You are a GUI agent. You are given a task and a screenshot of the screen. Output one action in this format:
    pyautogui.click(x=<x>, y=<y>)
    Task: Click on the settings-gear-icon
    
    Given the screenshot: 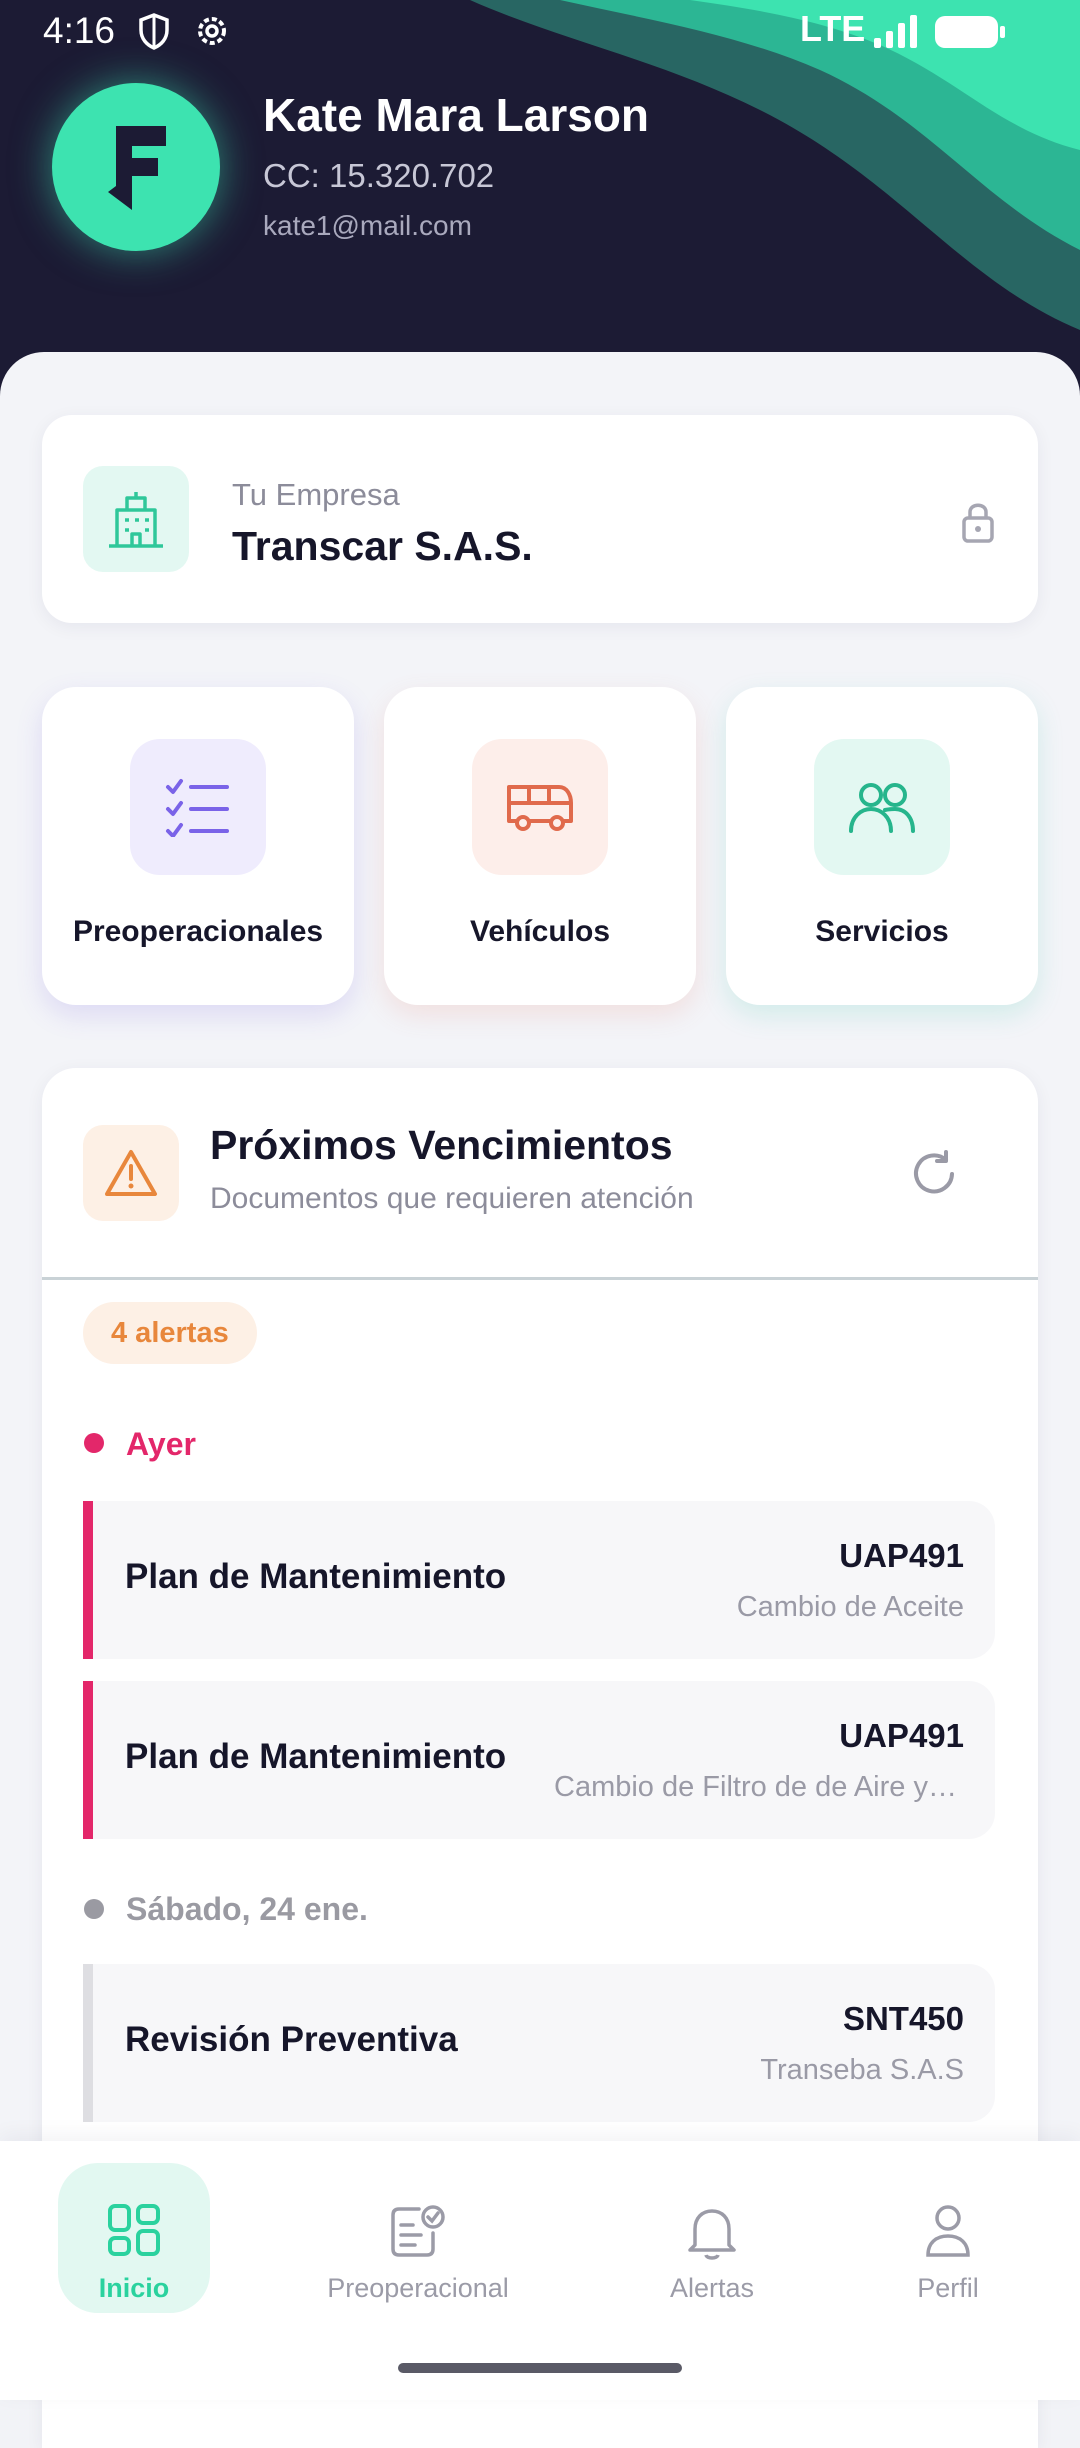 What is the action you would take?
    pyautogui.click(x=212, y=35)
    